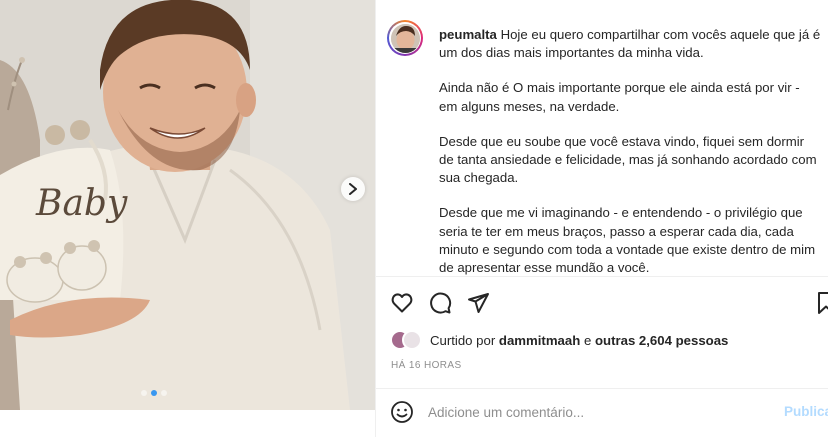 The width and height of the screenshot is (828, 437). What do you see at coordinates (602, 302) in the screenshot?
I see `action-bar` at bounding box center [602, 302].